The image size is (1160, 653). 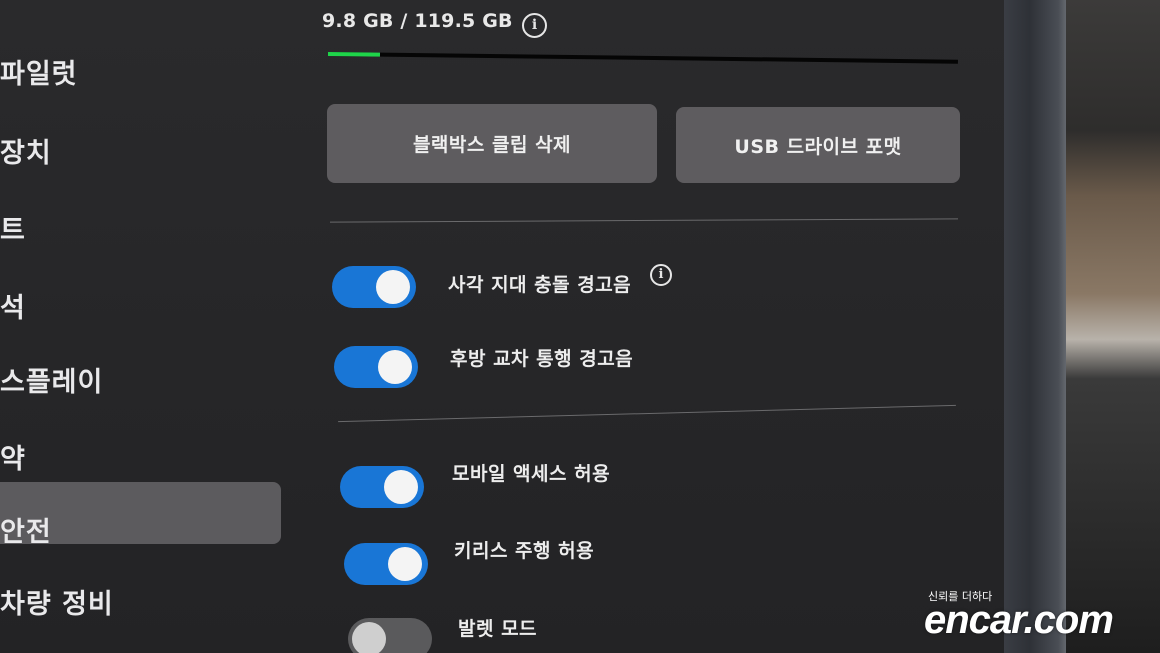 What do you see at coordinates (531, 474) in the screenshot?
I see `mobile-access-label: 모바일 액세스 허용` at bounding box center [531, 474].